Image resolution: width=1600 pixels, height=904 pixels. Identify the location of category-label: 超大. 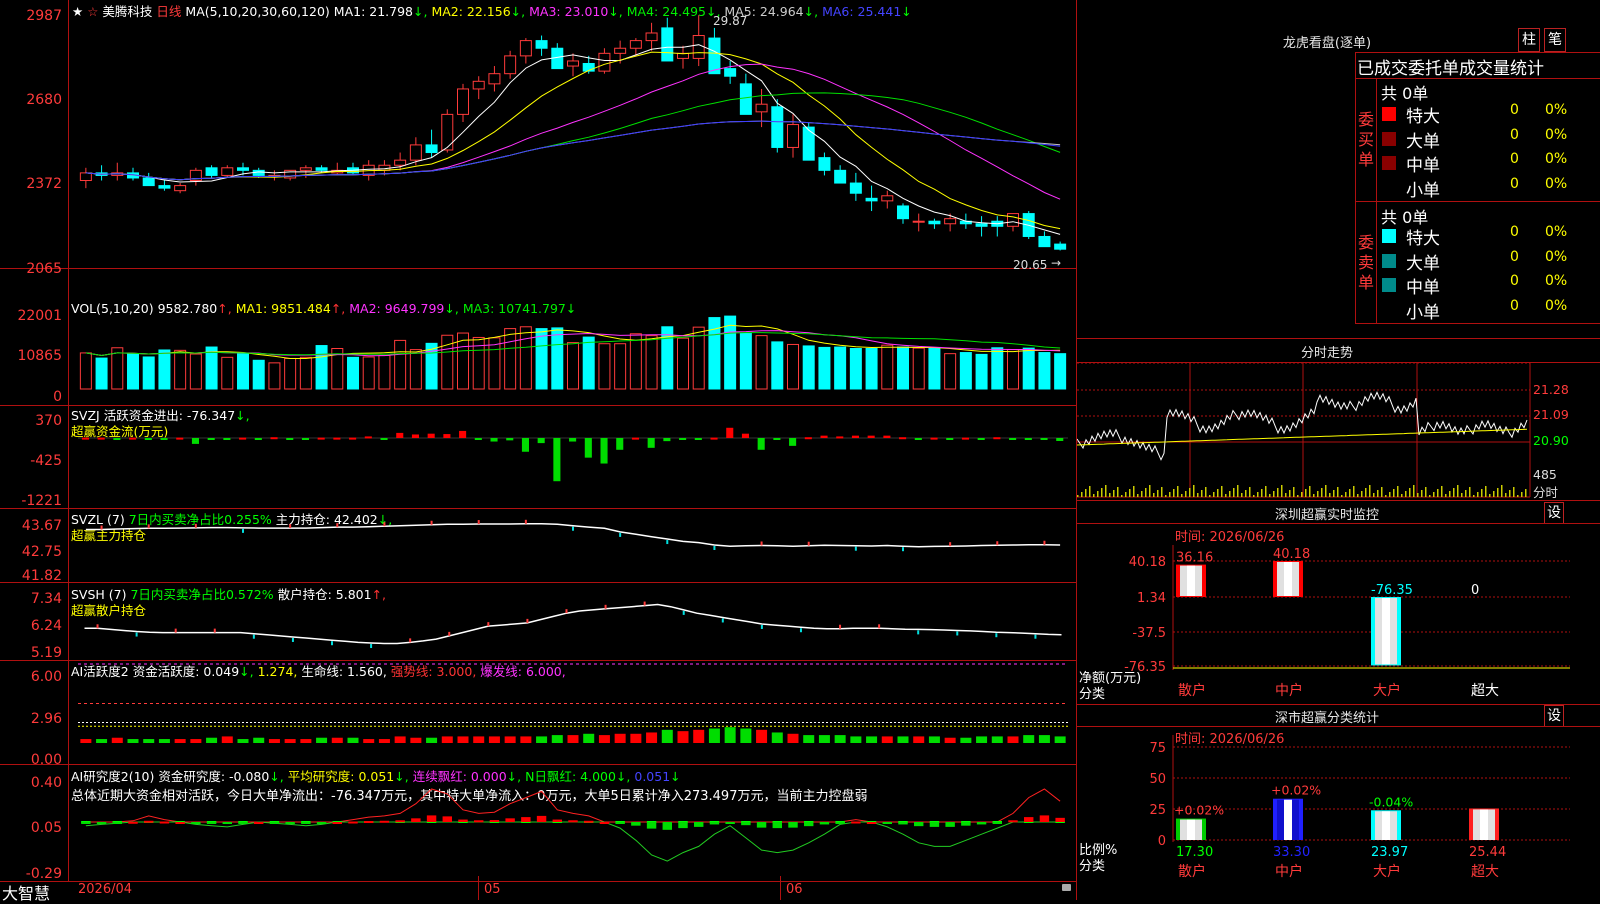
(1485, 691).